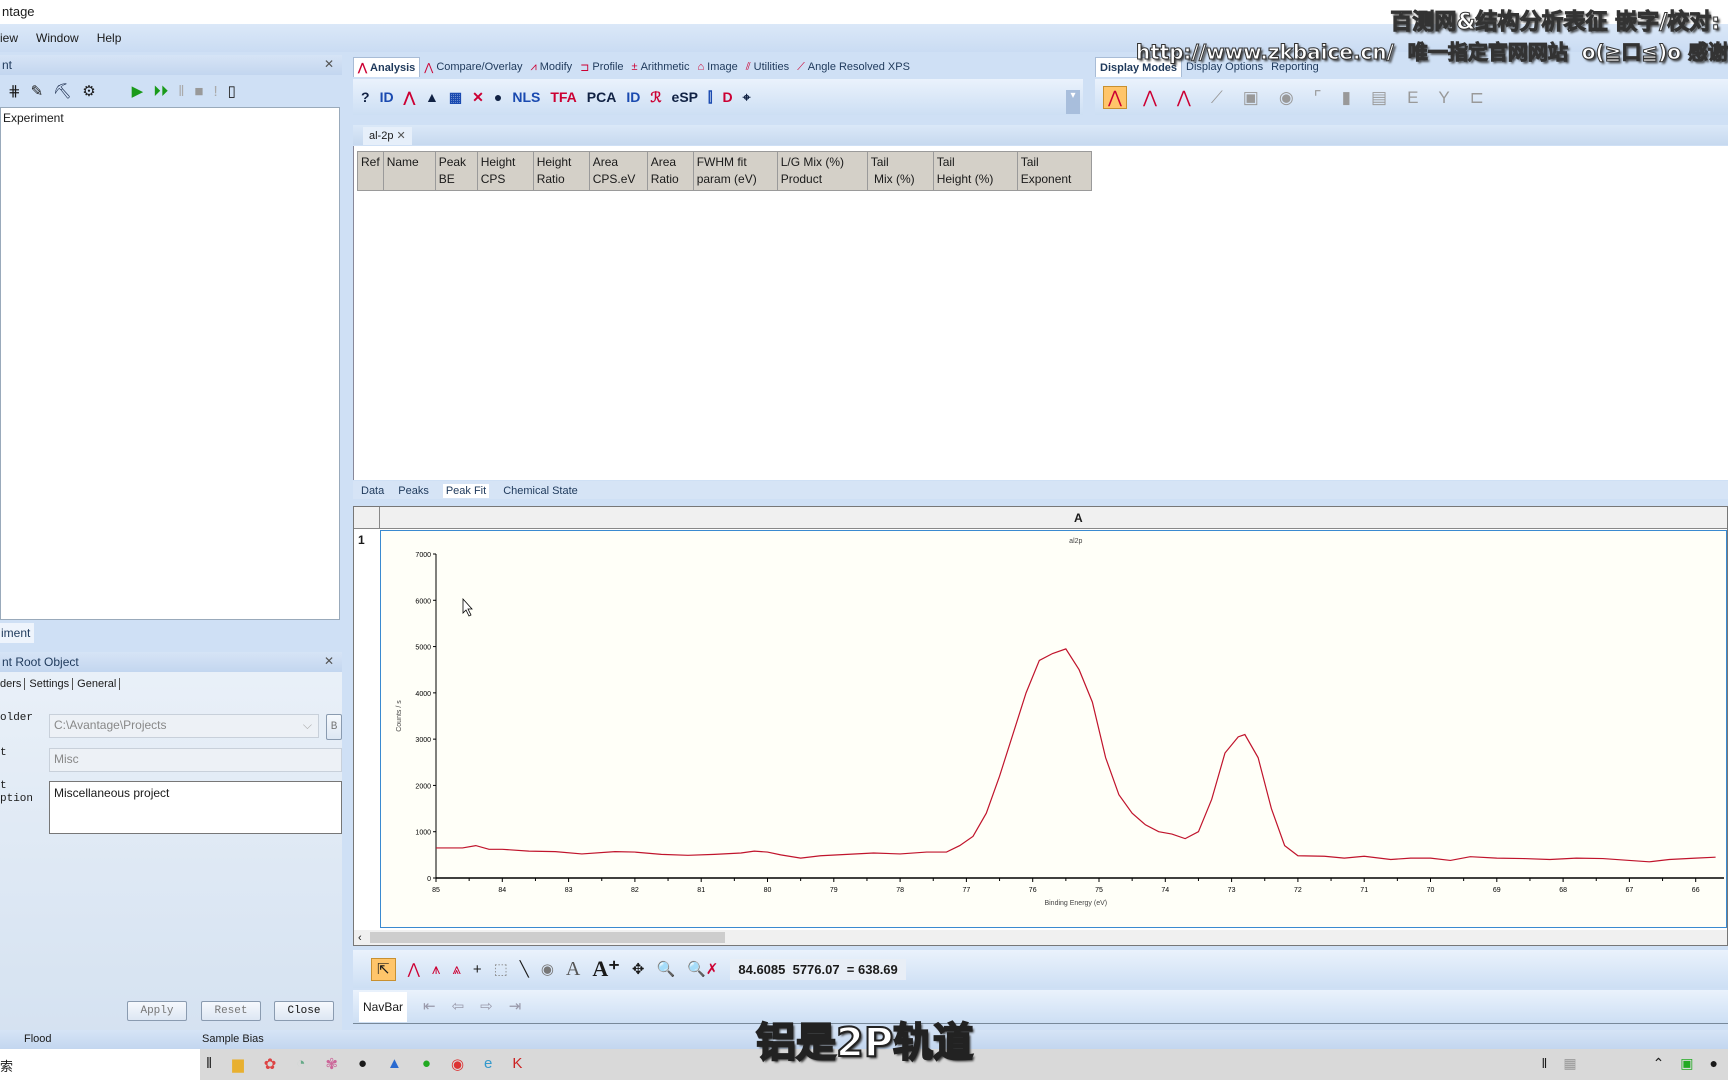 The height and width of the screenshot is (1080, 1728). Describe the element at coordinates (735, 171) in the screenshot. I see `column-header: FWHM fit param (eV)` at that location.